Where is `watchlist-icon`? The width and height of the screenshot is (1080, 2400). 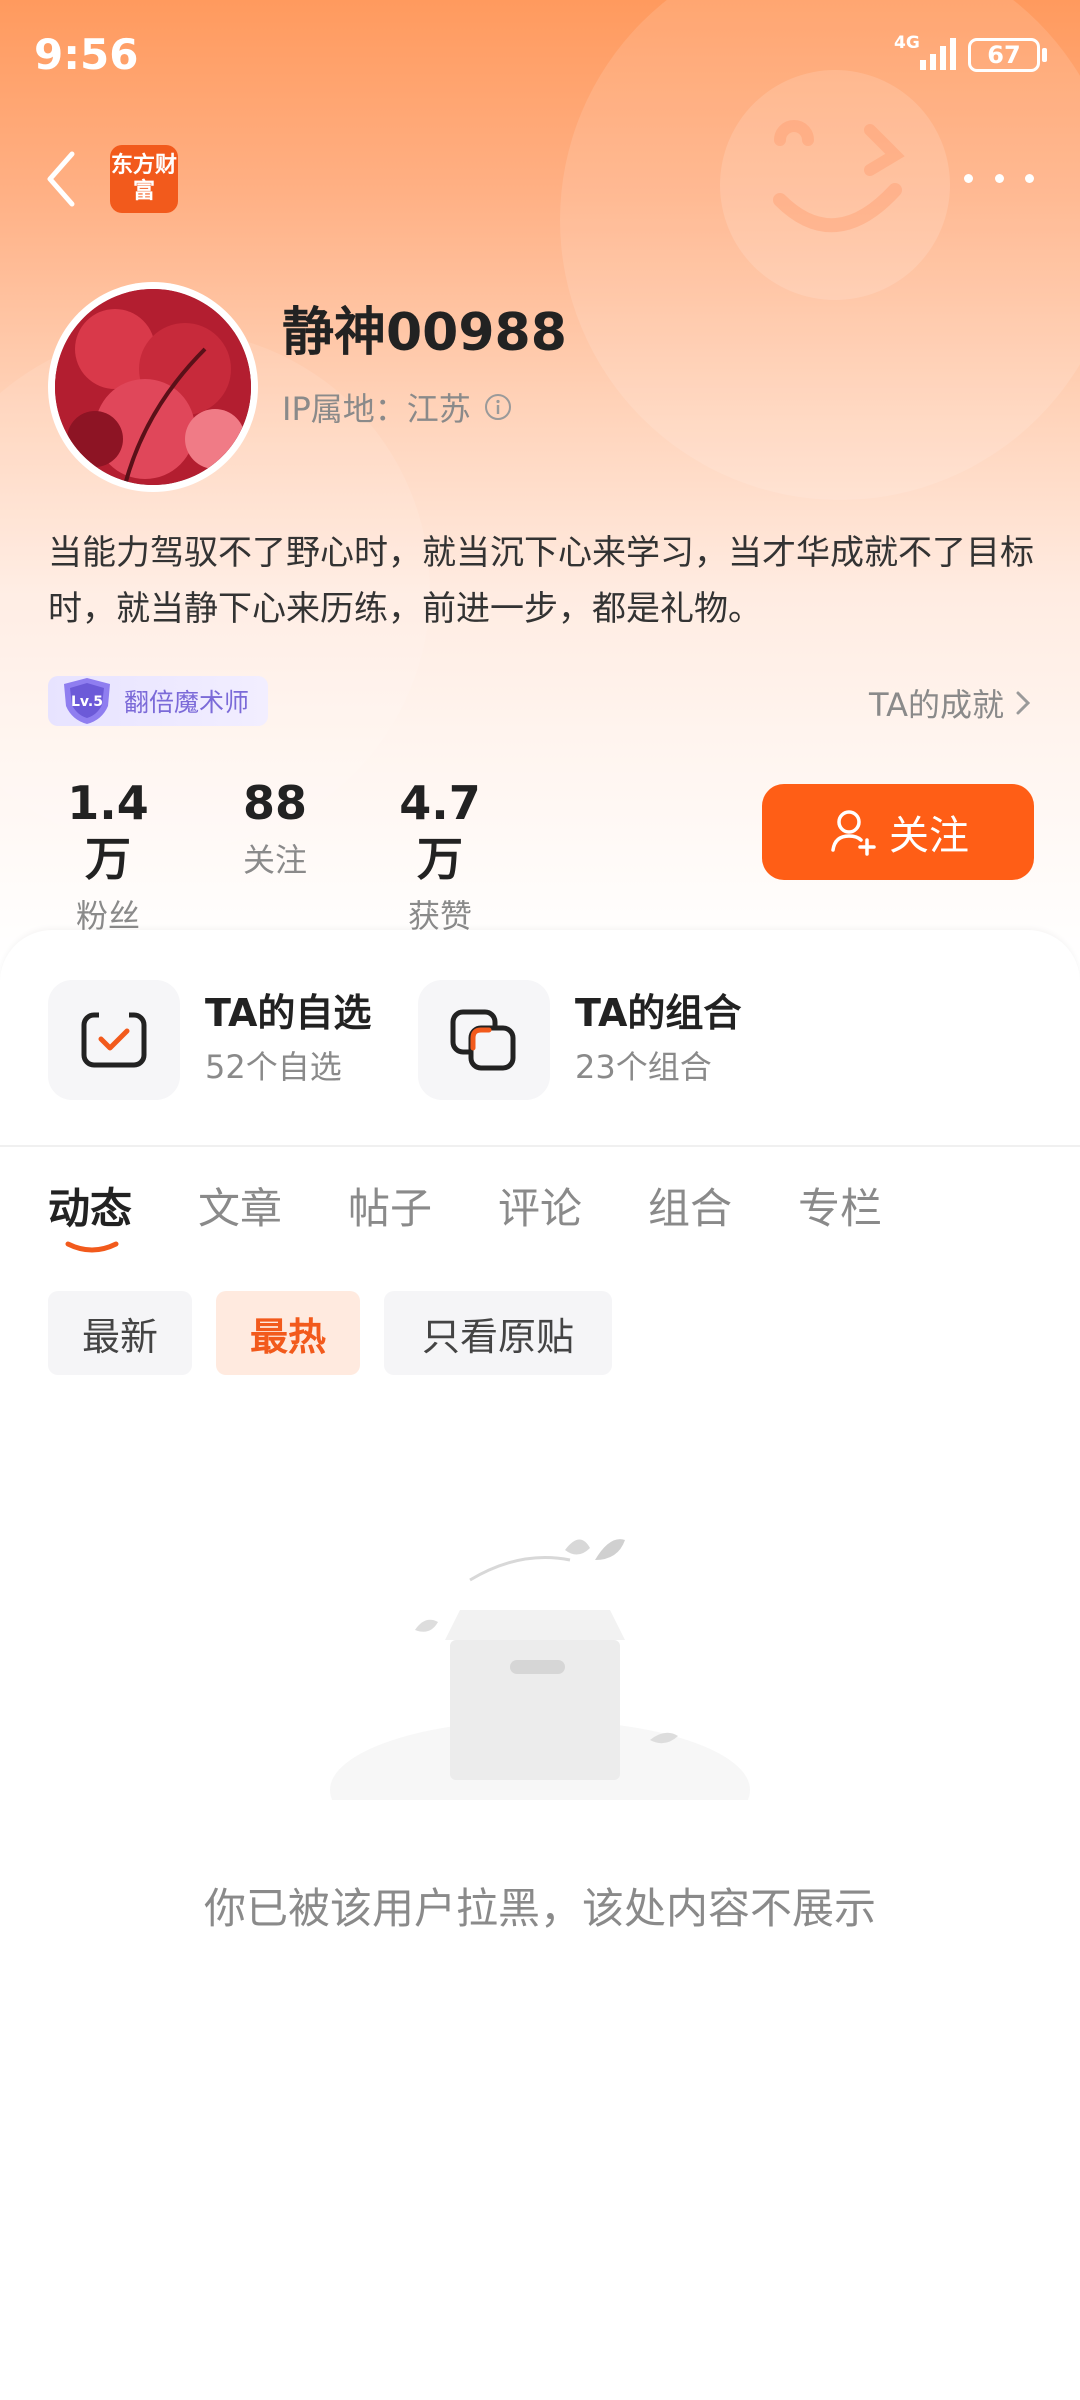
watchlist-icon is located at coordinates (114, 1038).